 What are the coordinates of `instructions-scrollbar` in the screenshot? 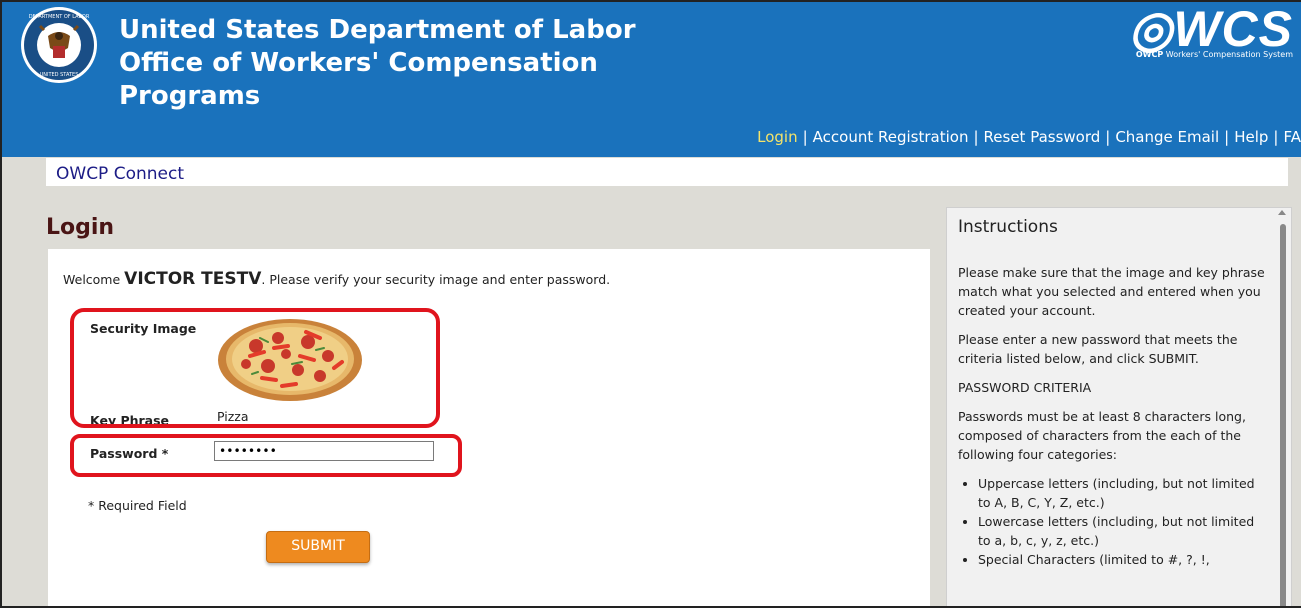 It's located at (1283, 415).